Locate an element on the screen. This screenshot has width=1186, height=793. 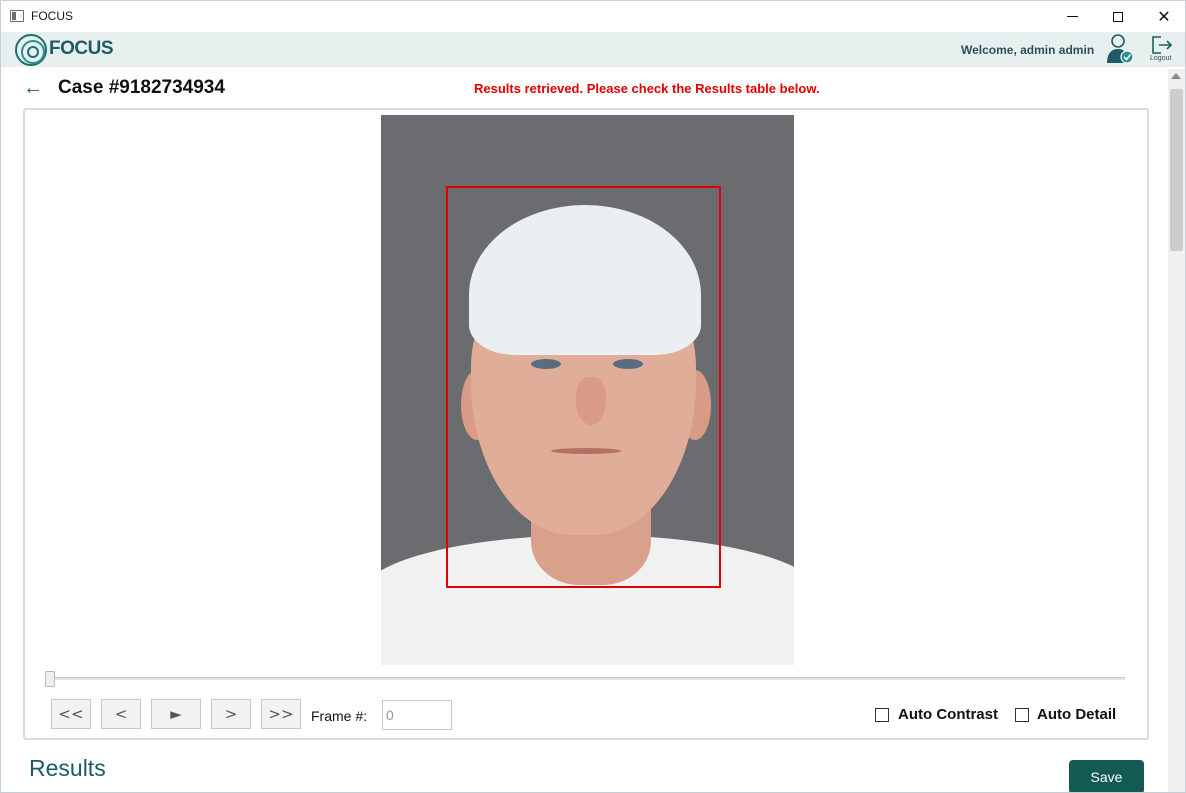
save-button: Save is located at coordinates (1106, 776).